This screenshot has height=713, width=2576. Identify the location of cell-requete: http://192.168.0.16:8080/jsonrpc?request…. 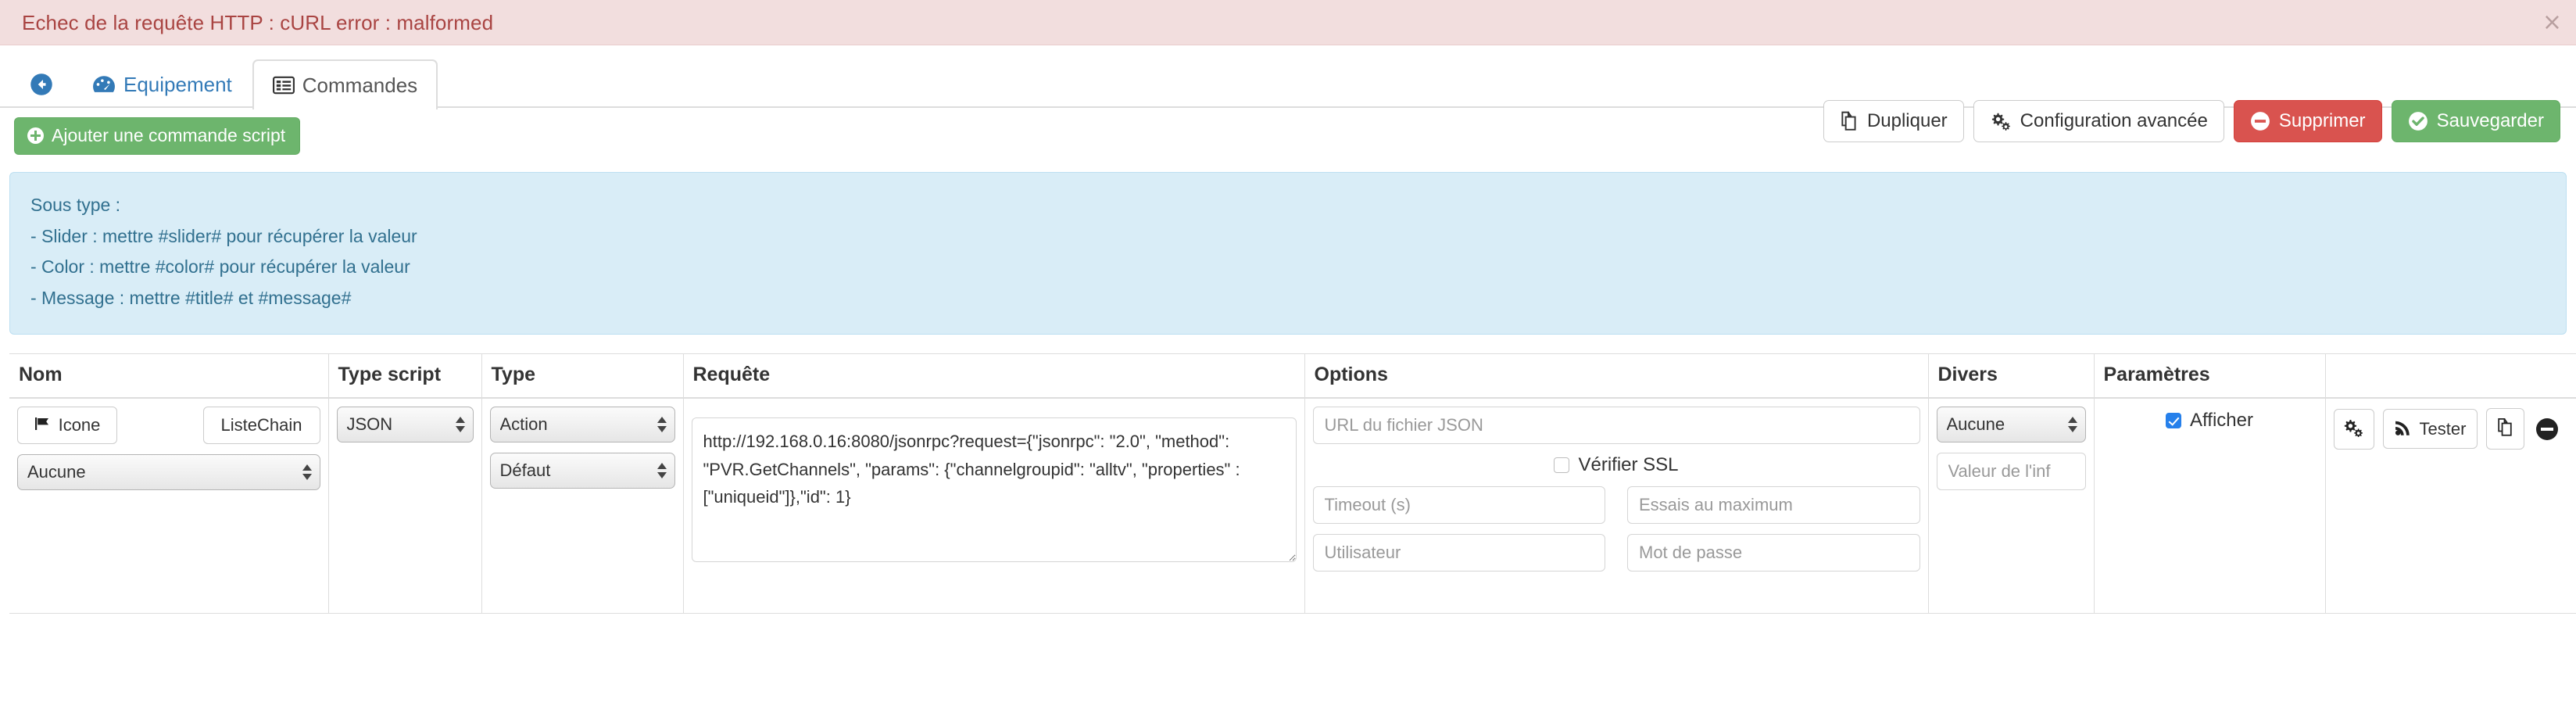
(993, 506).